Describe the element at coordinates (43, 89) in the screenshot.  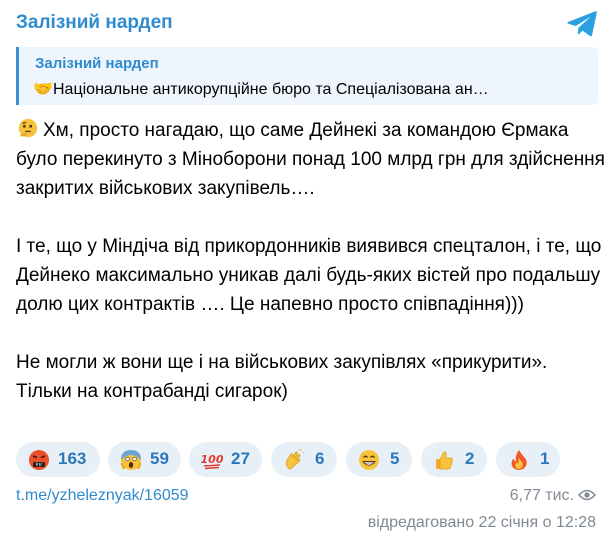
I see `handshake-icon: 🤝` at that location.